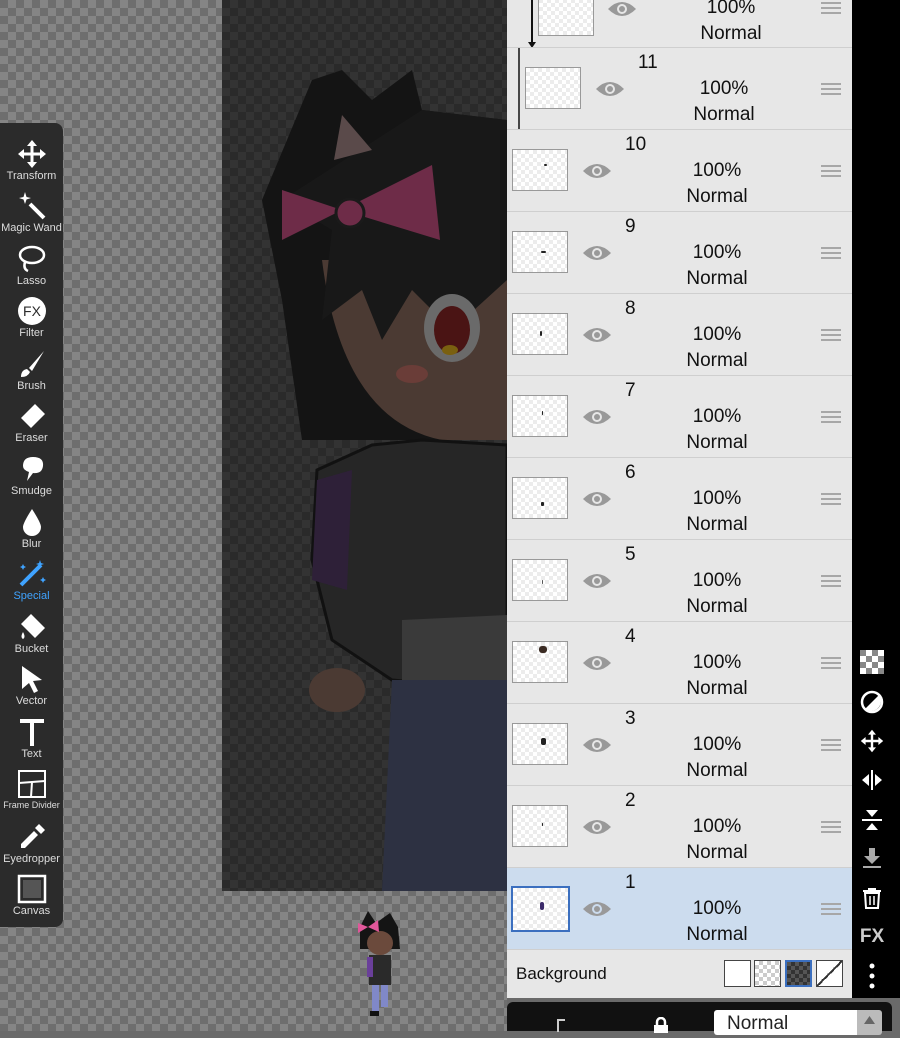  Describe the element at coordinates (679, 499) in the screenshot. I see `layer-row-6: 6 100% Normal` at that location.